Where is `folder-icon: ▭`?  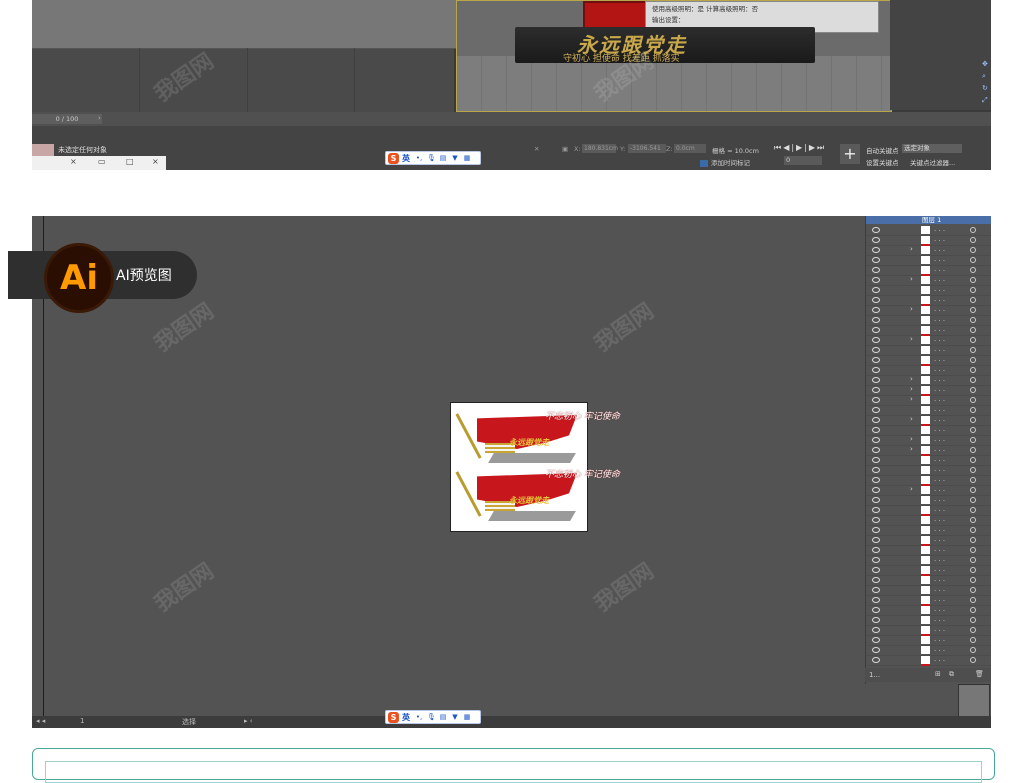
folder-icon: ▭ is located at coordinates (102, 161).